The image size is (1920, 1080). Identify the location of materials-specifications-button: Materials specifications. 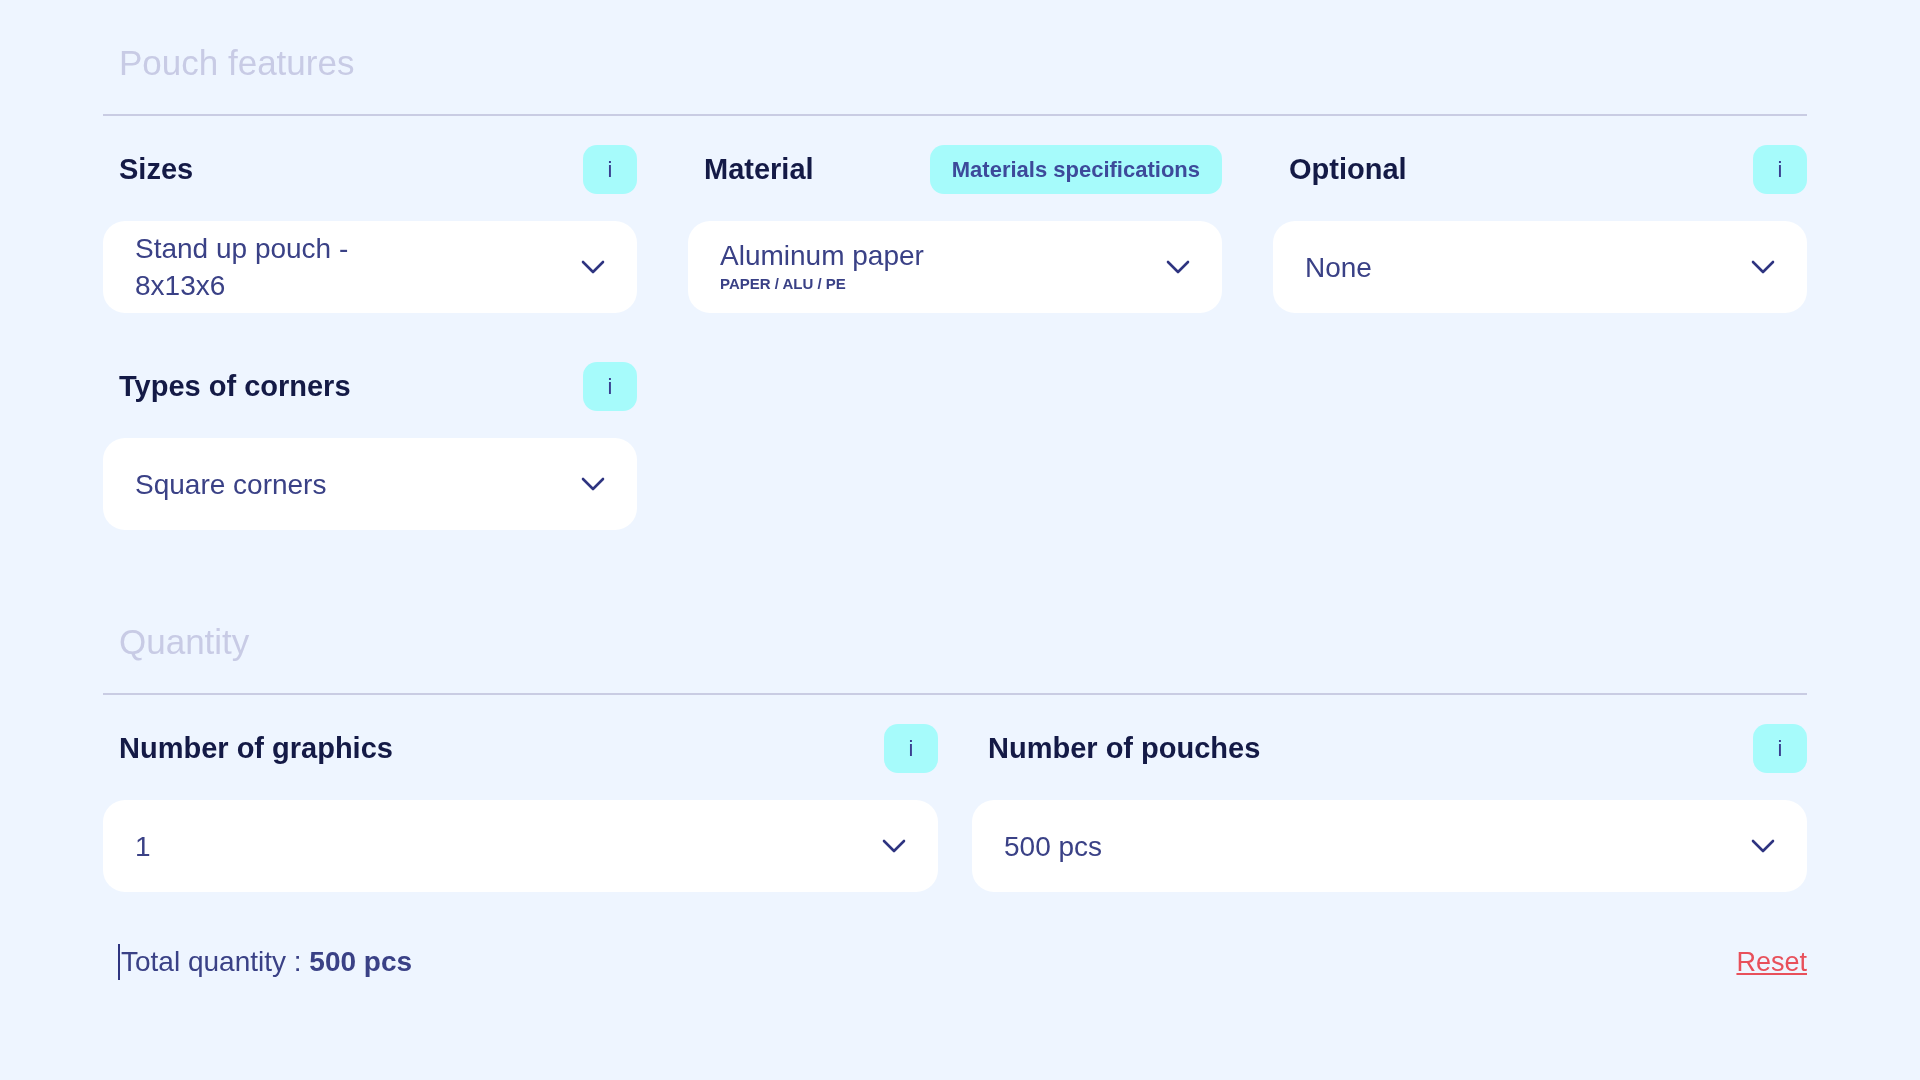
(1075, 169).